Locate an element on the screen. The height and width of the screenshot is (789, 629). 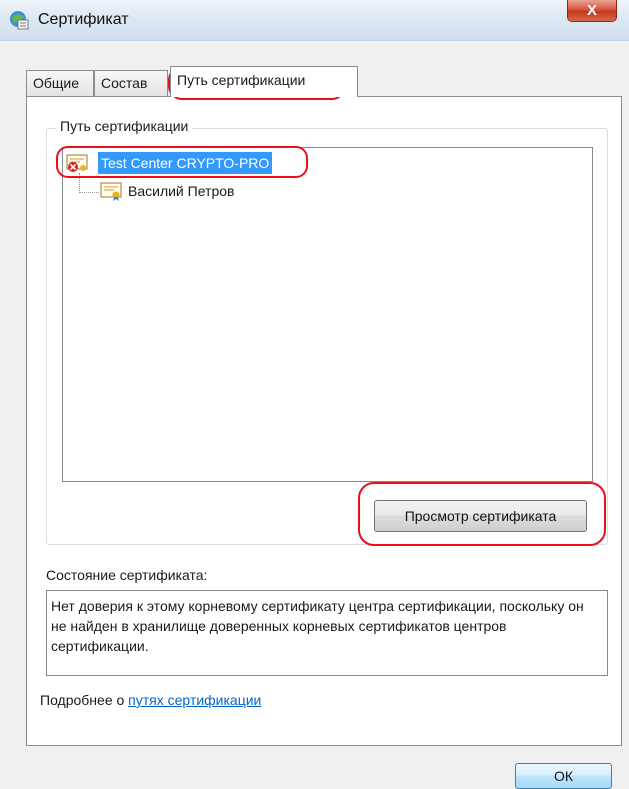
window-title: Сертификат is located at coordinates (83, 19).